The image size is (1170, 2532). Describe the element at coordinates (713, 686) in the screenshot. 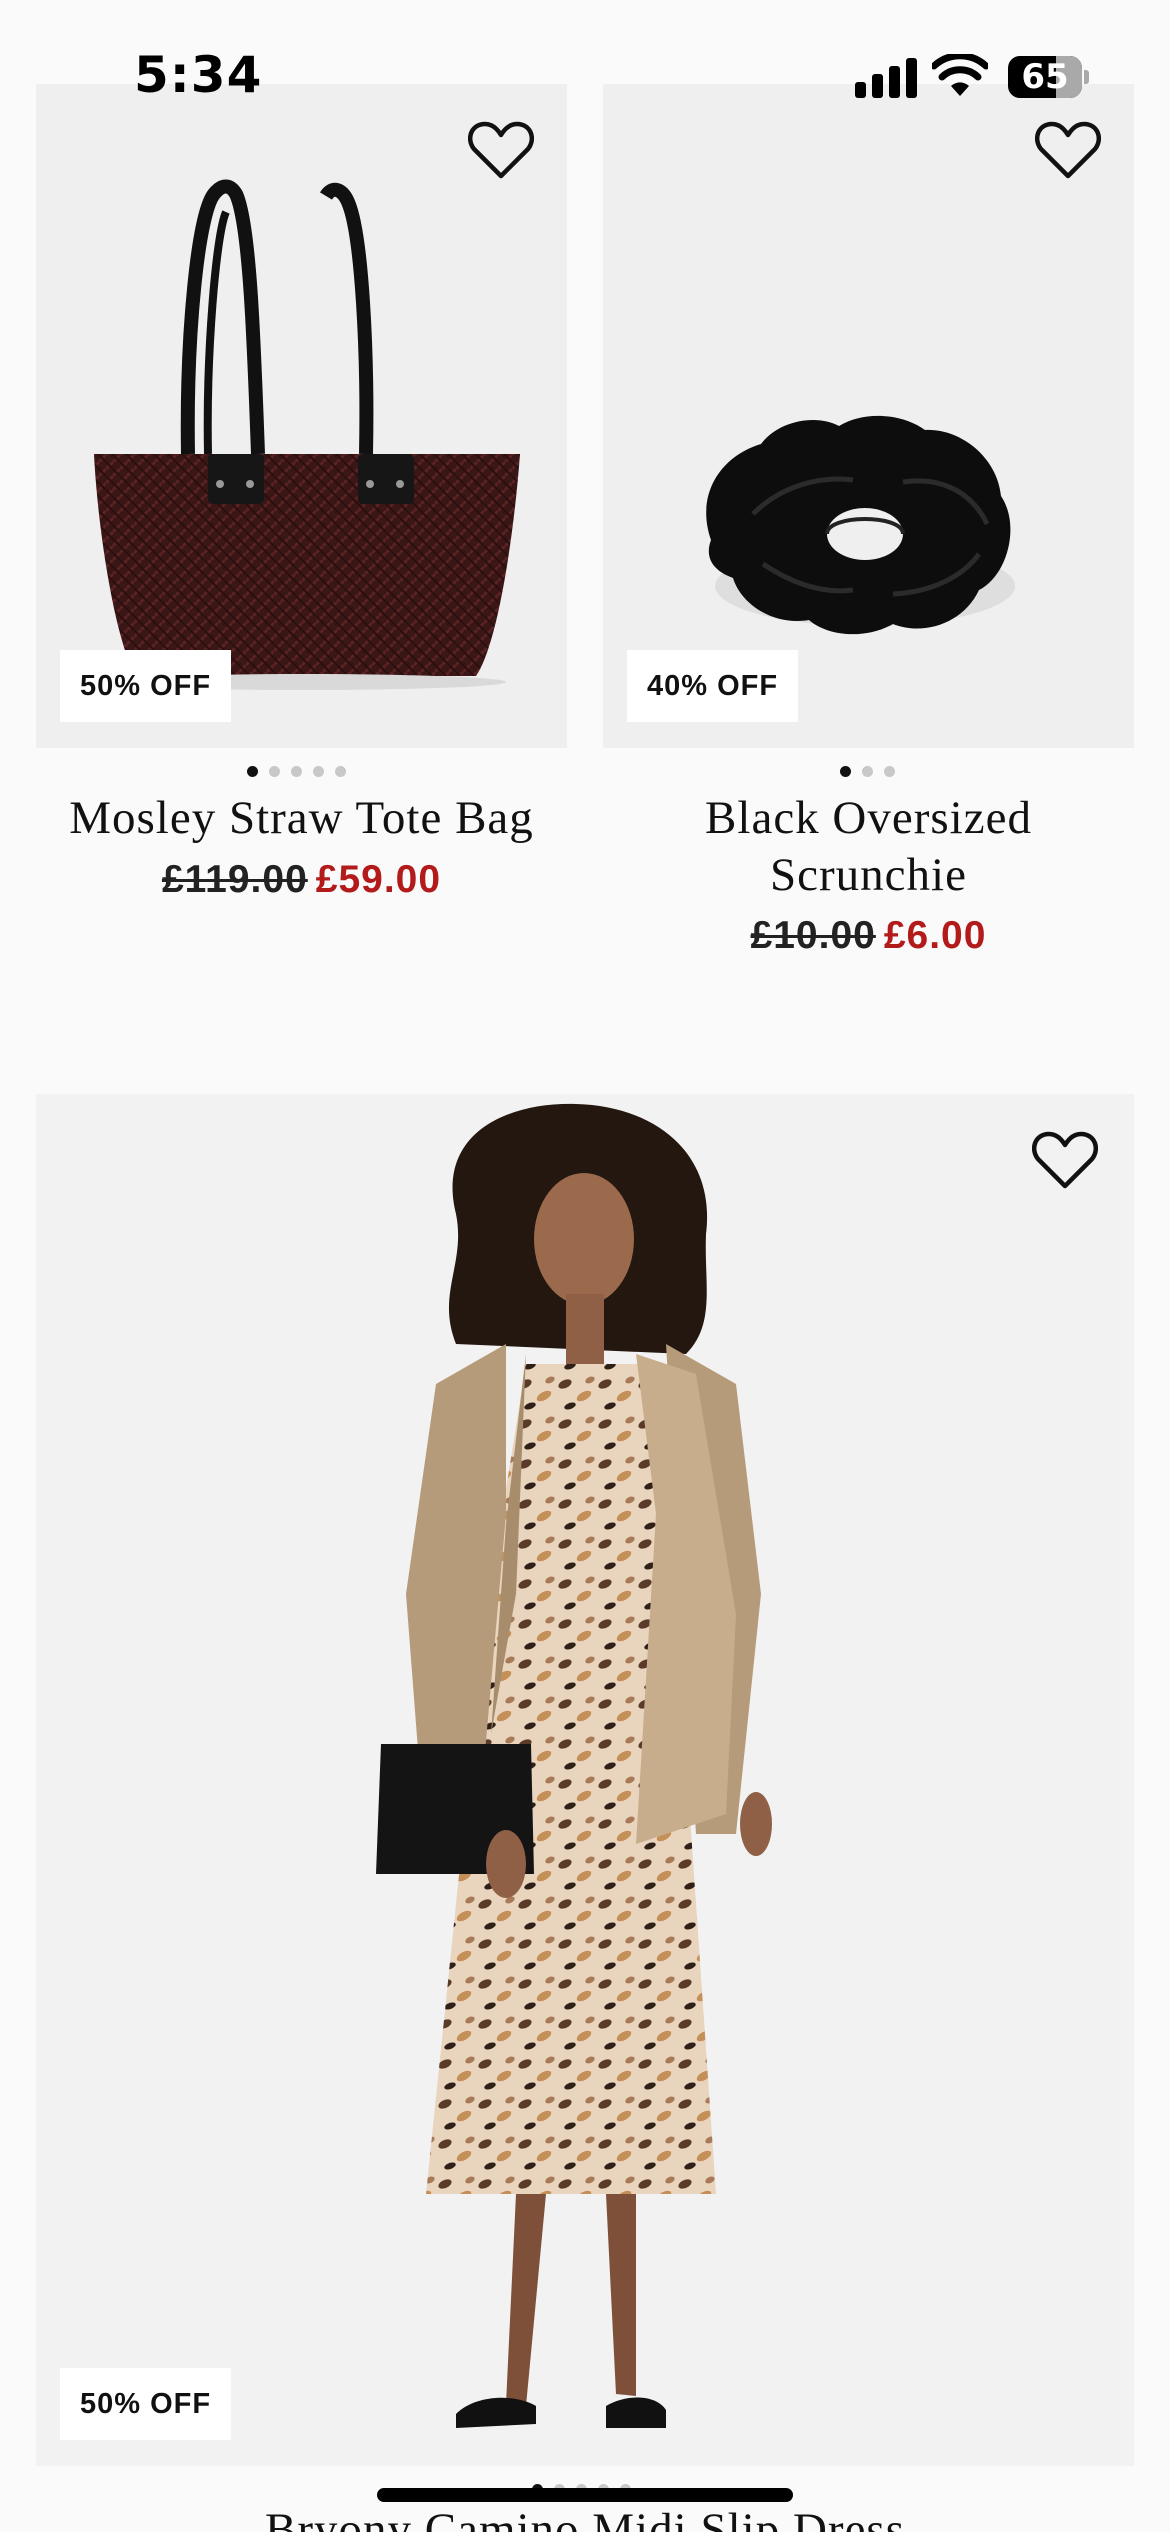

I see `discount-badge: 40% OFF` at that location.